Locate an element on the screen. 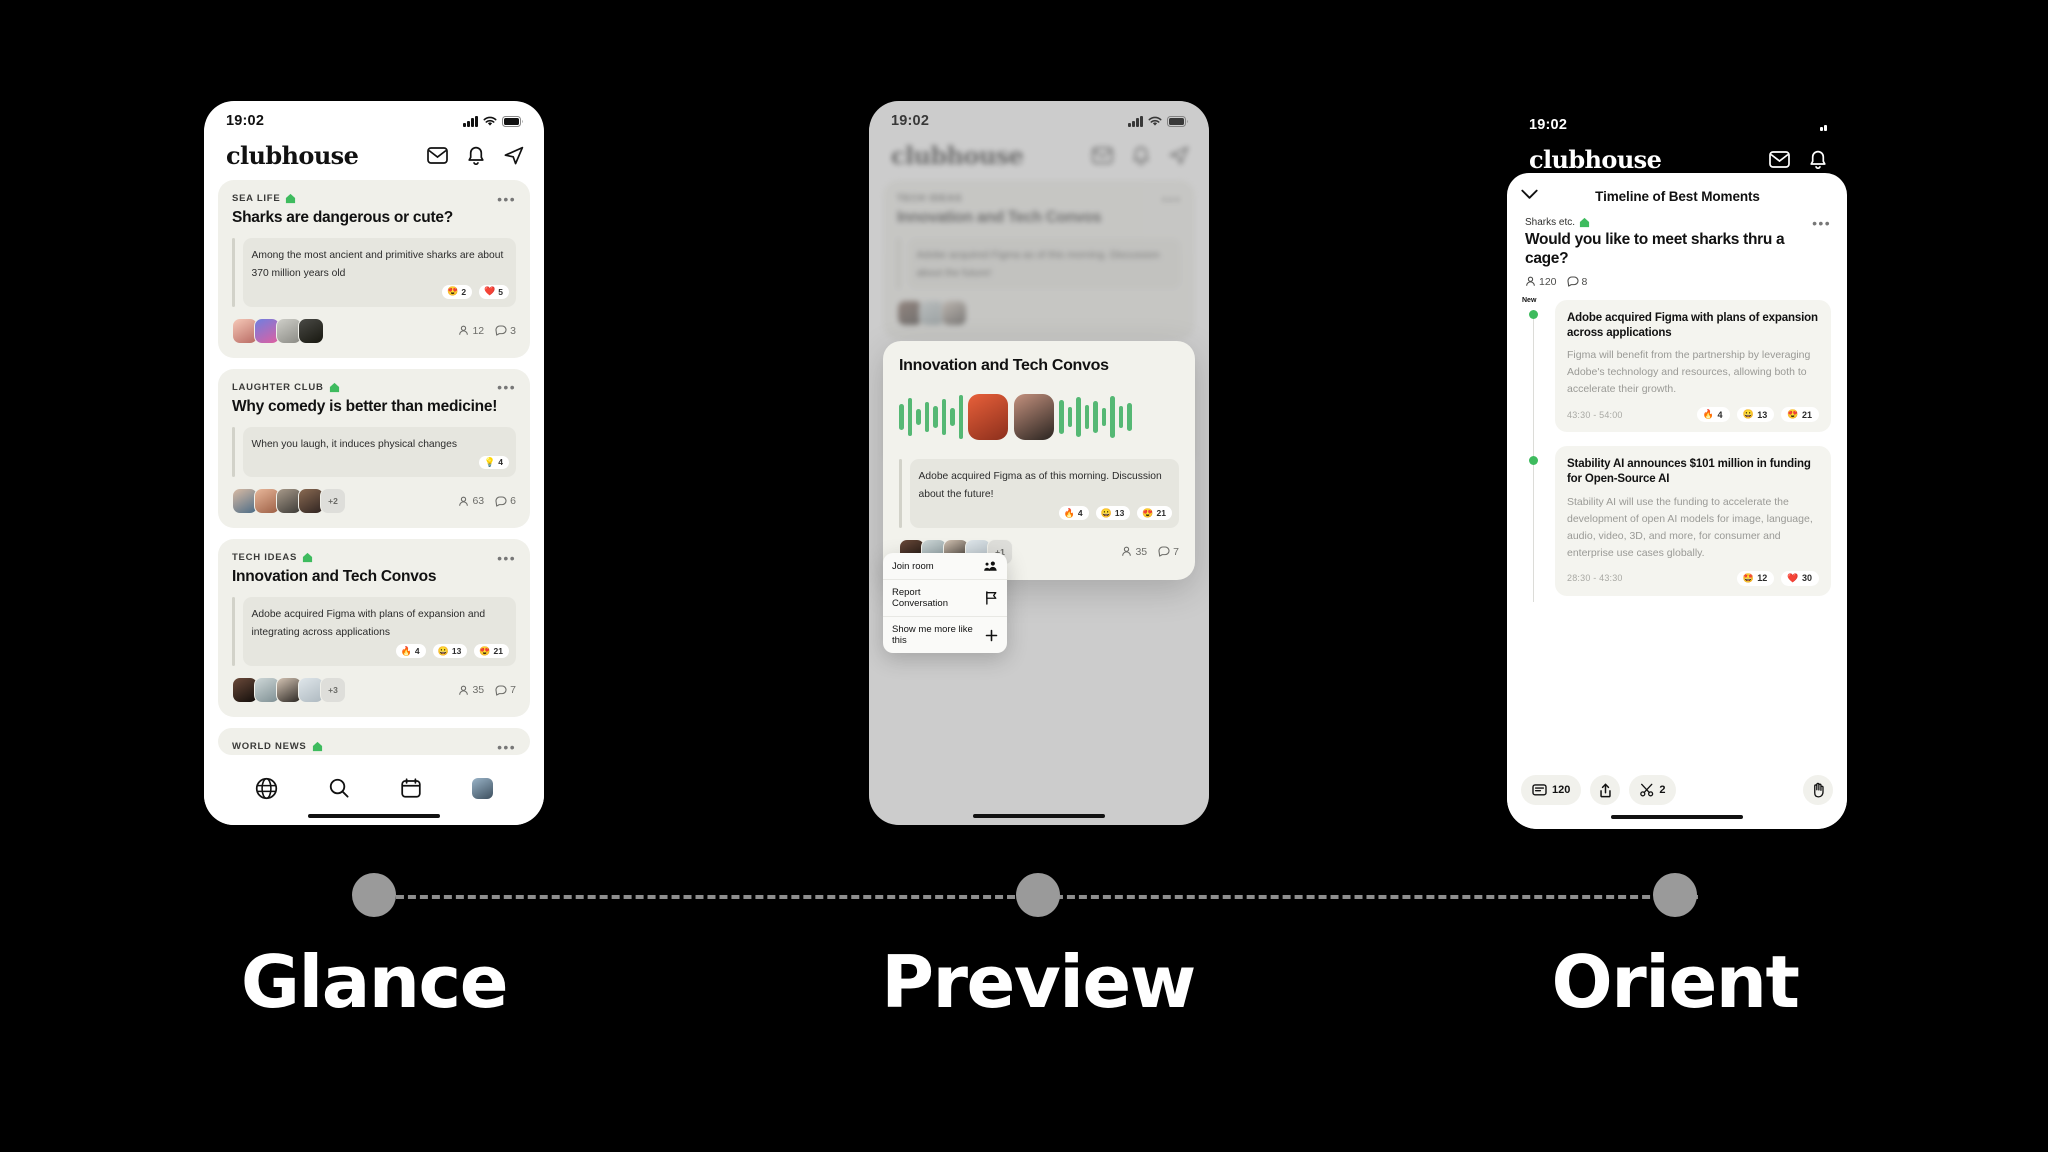 Image resolution: width=2048 pixels, height=1152 pixels. reaction-pill: 💡 4 is located at coordinates (494, 462).